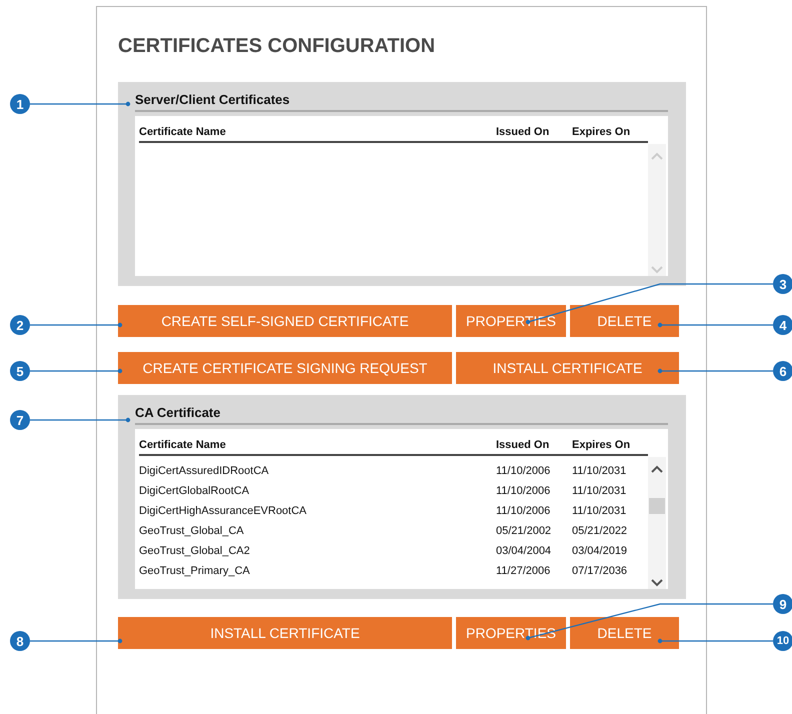 This screenshot has width=792, height=714. Describe the element at coordinates (204, 471) in the screenshot. I see `table-cell-text: DigiCertAssuredIDRootCA` at that location.